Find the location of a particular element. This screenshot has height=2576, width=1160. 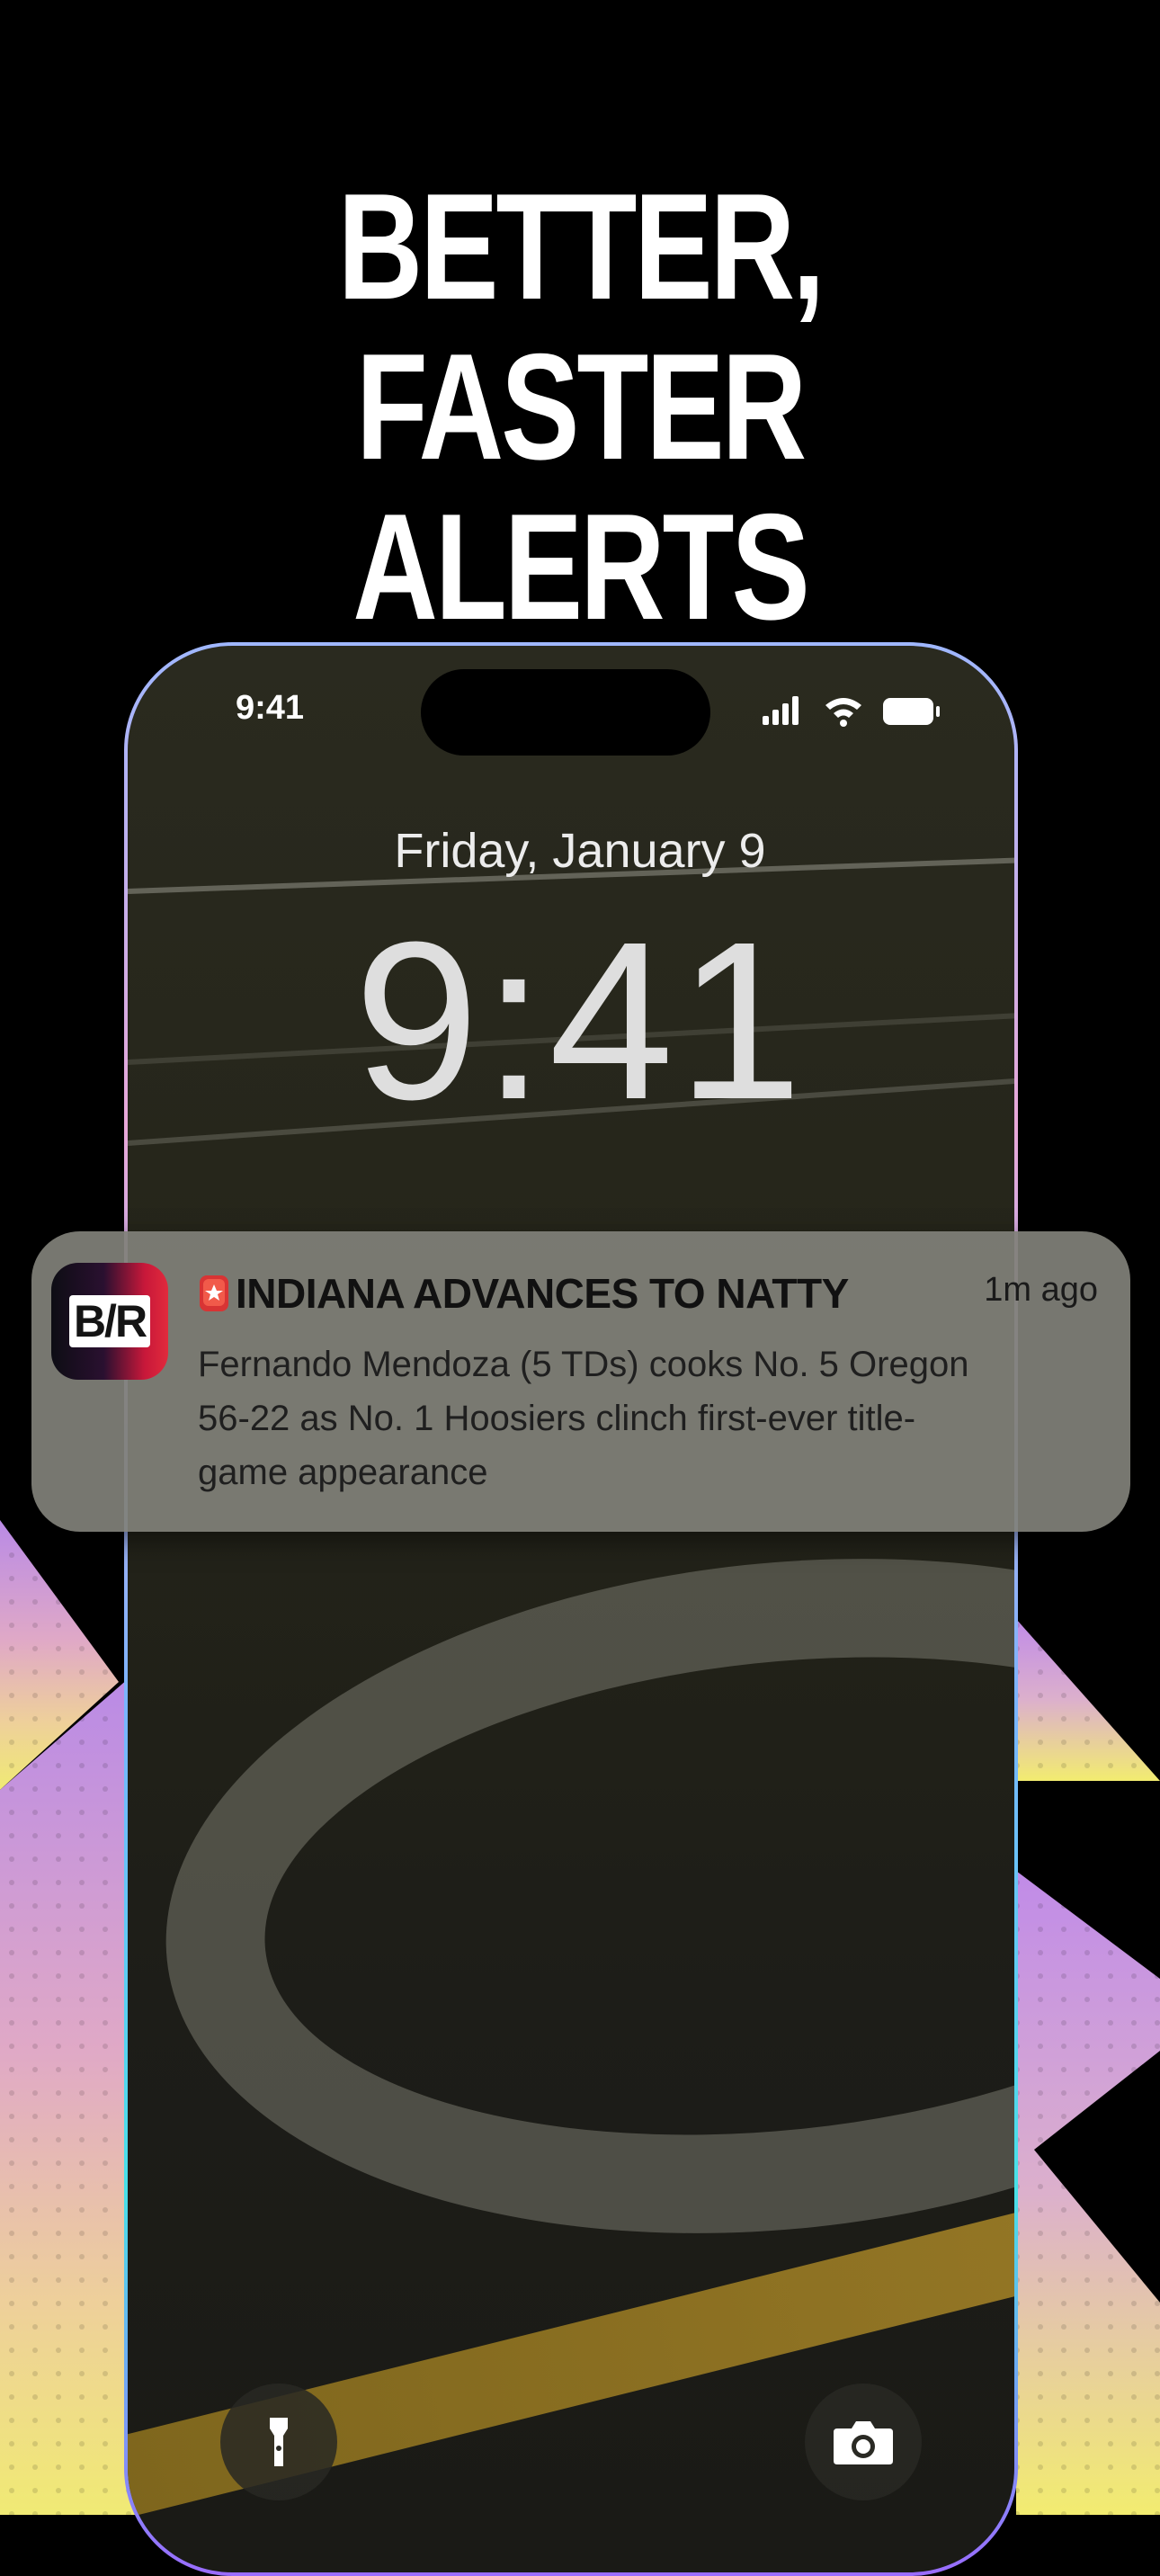

flashlight-button is located at coordinates (278, 2442).